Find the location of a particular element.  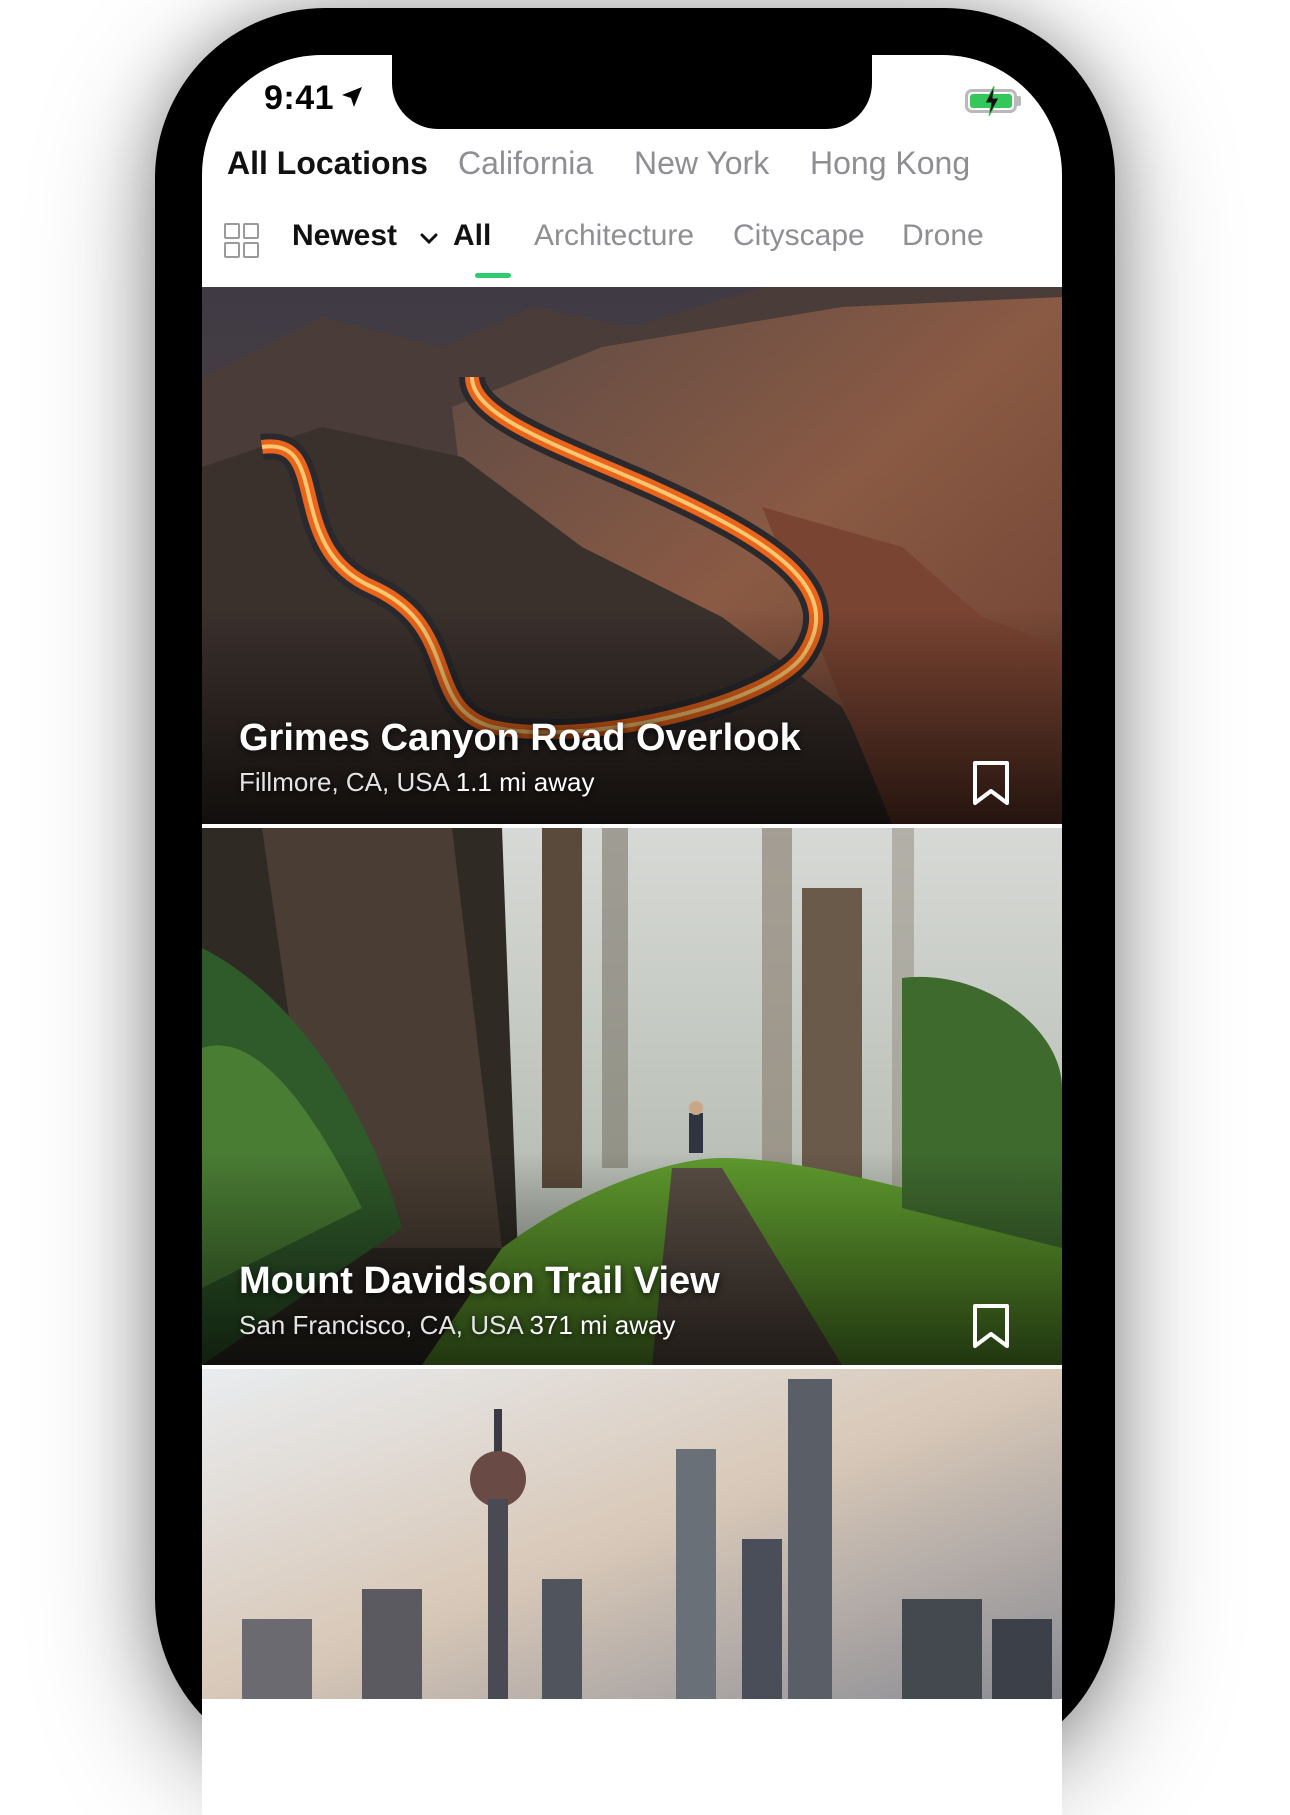

card-location: San Francisco, CA, USA is located at coordinates (381, 1325).